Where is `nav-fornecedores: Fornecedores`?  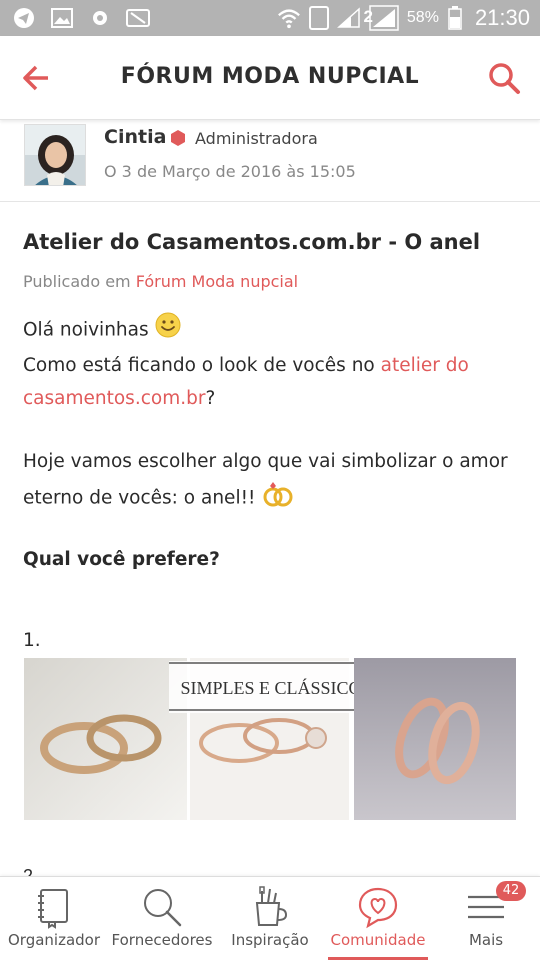
nav-fornecedores: Fornecedores is located at coordinates (162, 918).